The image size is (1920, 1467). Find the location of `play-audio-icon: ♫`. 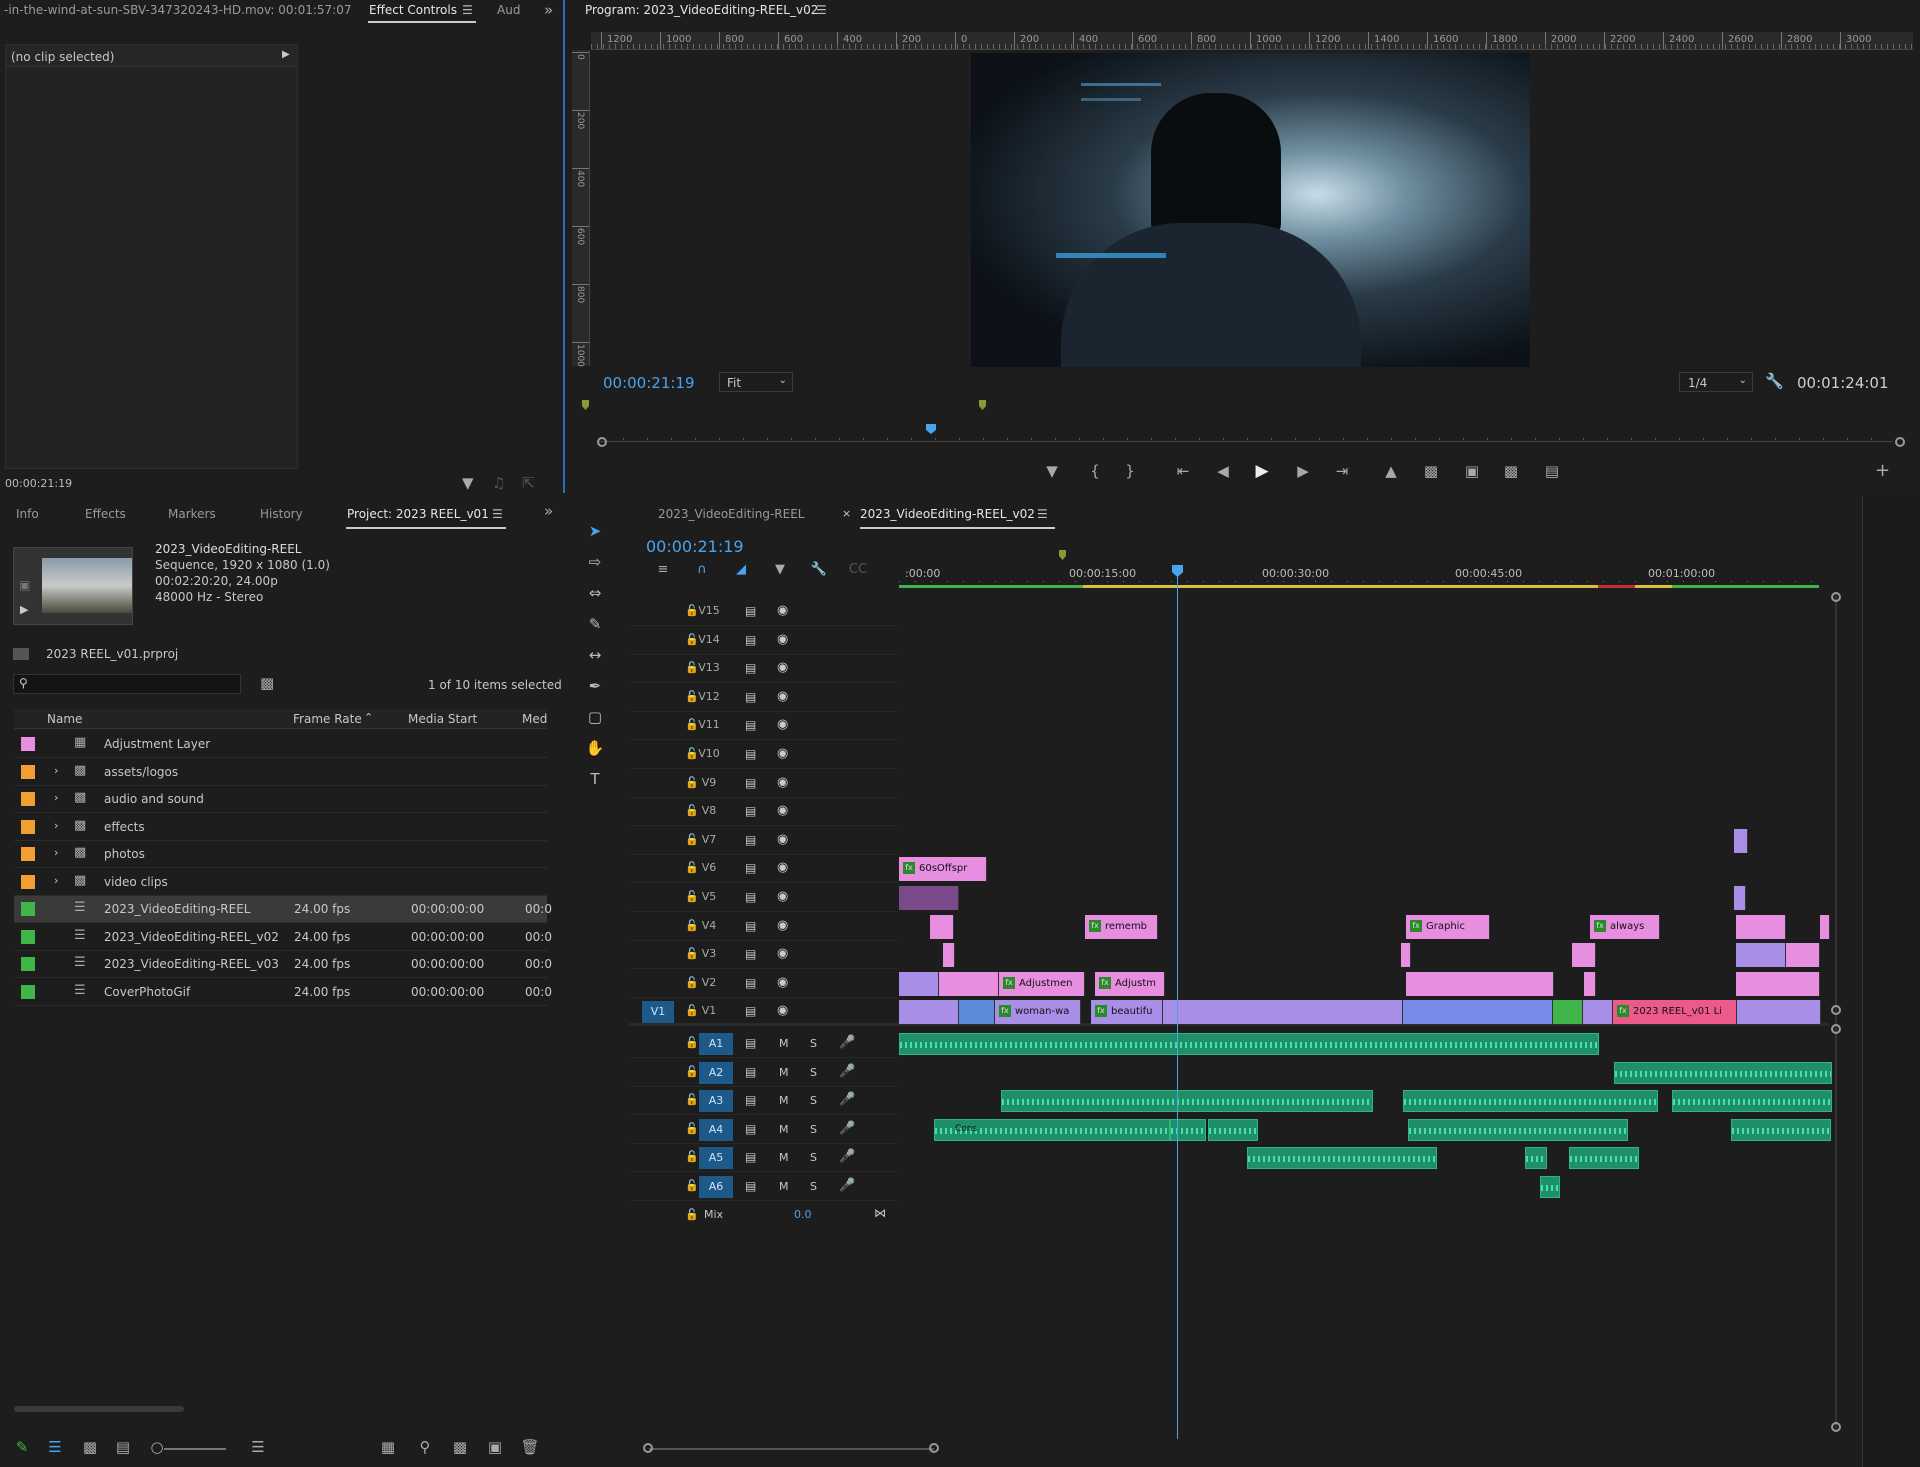

play-audio-icon: ♫ is located at coordinates (498, 483).